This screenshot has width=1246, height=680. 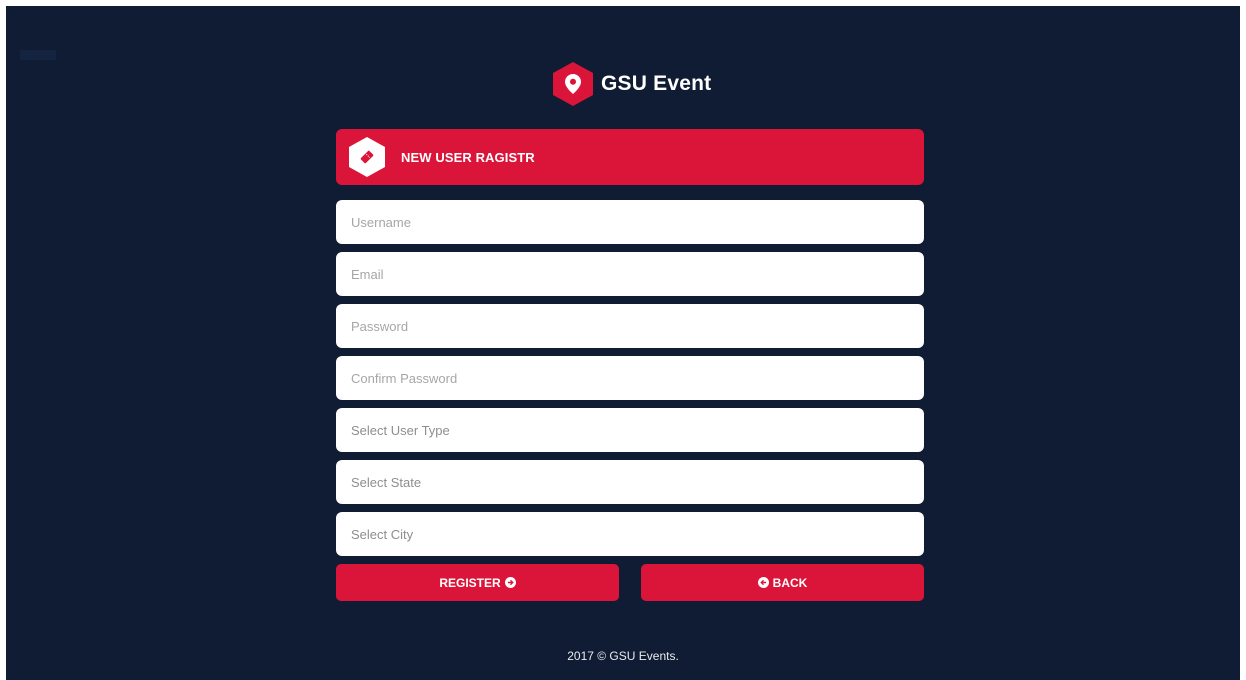 I want to click on user-type-select: Select User Type, so click(x=630, y=430).